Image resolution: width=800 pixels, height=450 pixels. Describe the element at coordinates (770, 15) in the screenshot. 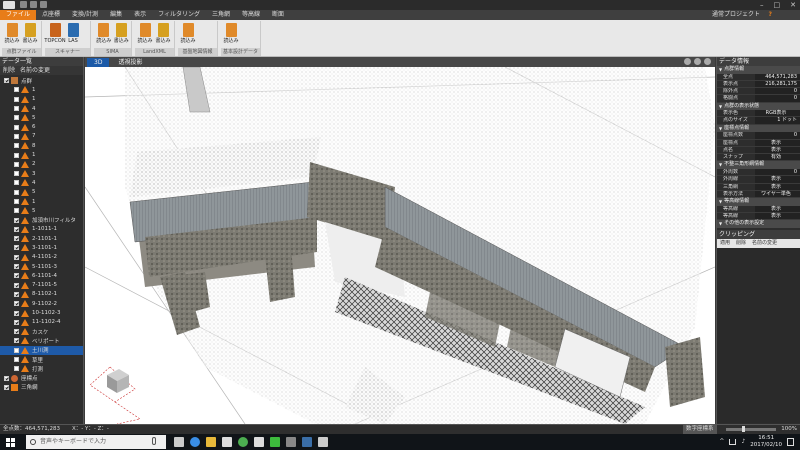

I see `help-icon: ?` at that location.